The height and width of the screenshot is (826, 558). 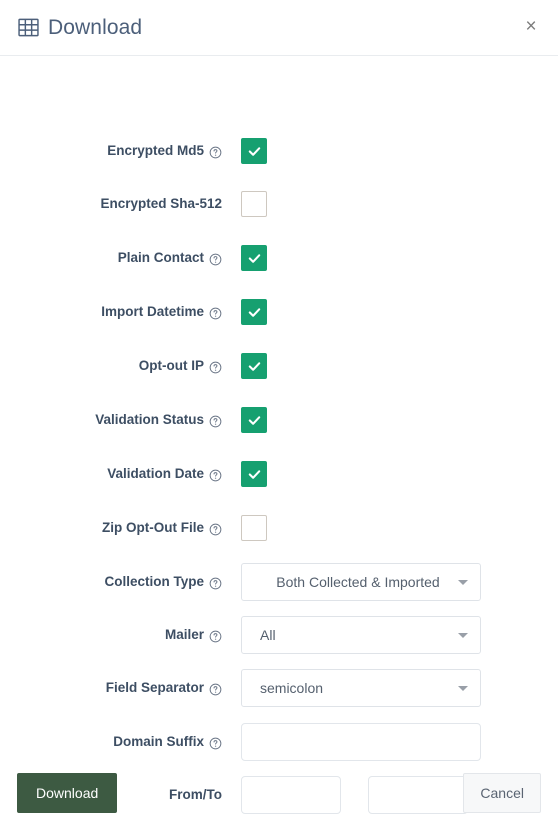 I want to click on field-label-encrypted-sha-512: Encrypted Sha-512, so click(x=118, y=204).